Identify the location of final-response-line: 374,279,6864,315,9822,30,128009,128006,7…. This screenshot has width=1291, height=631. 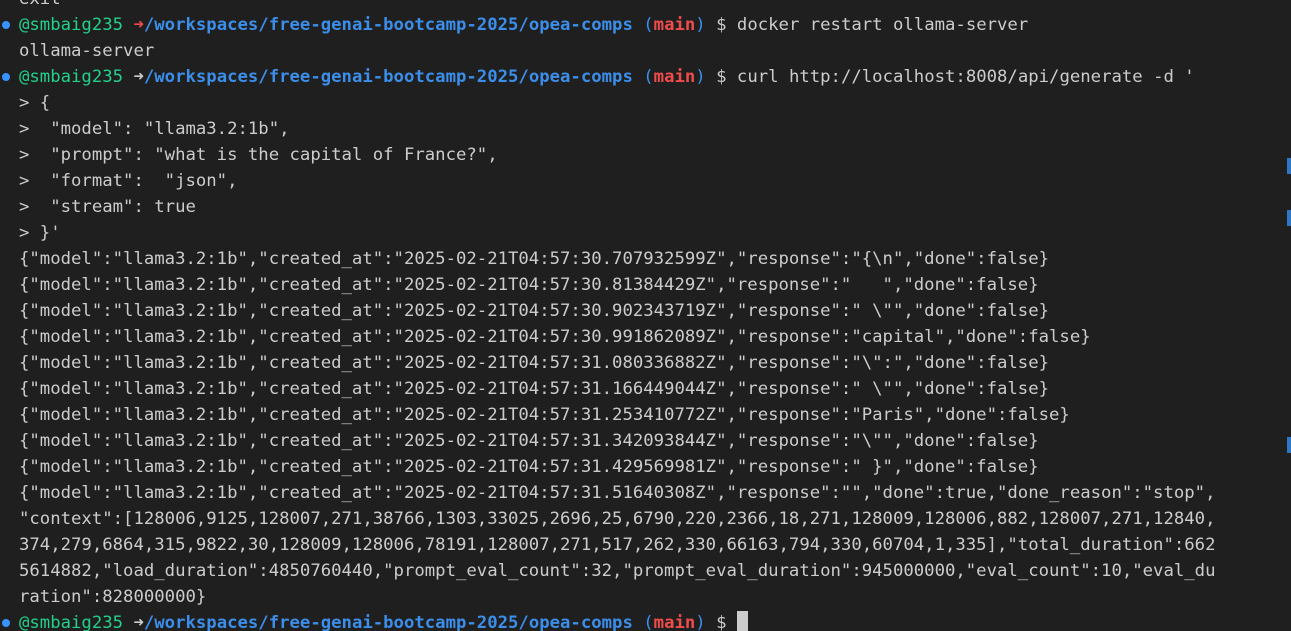
(617, 545).